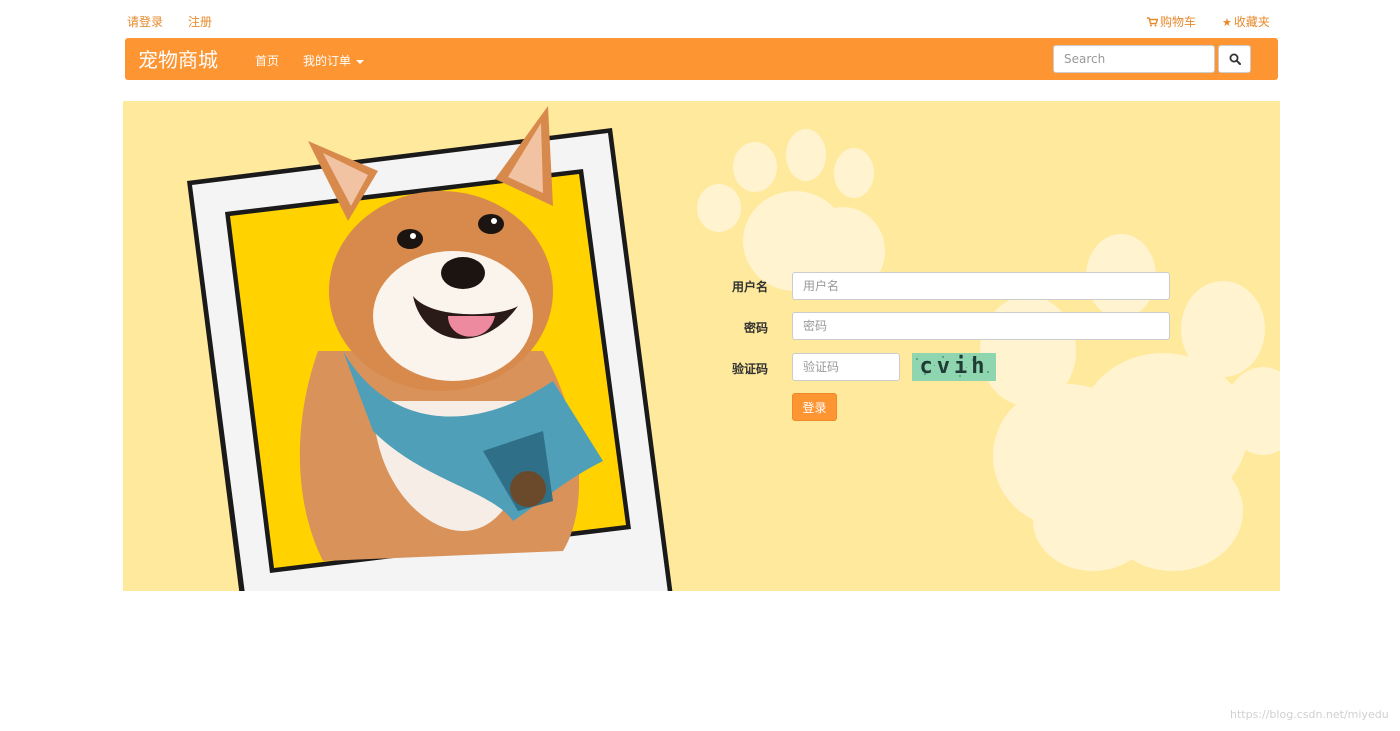 The height and width of the screenshot is (731, 1400). What do you see at coordinates (1153, 22) in the screenshot?
I see `shopping-cart-icon` at bounding box center [1153, 22].